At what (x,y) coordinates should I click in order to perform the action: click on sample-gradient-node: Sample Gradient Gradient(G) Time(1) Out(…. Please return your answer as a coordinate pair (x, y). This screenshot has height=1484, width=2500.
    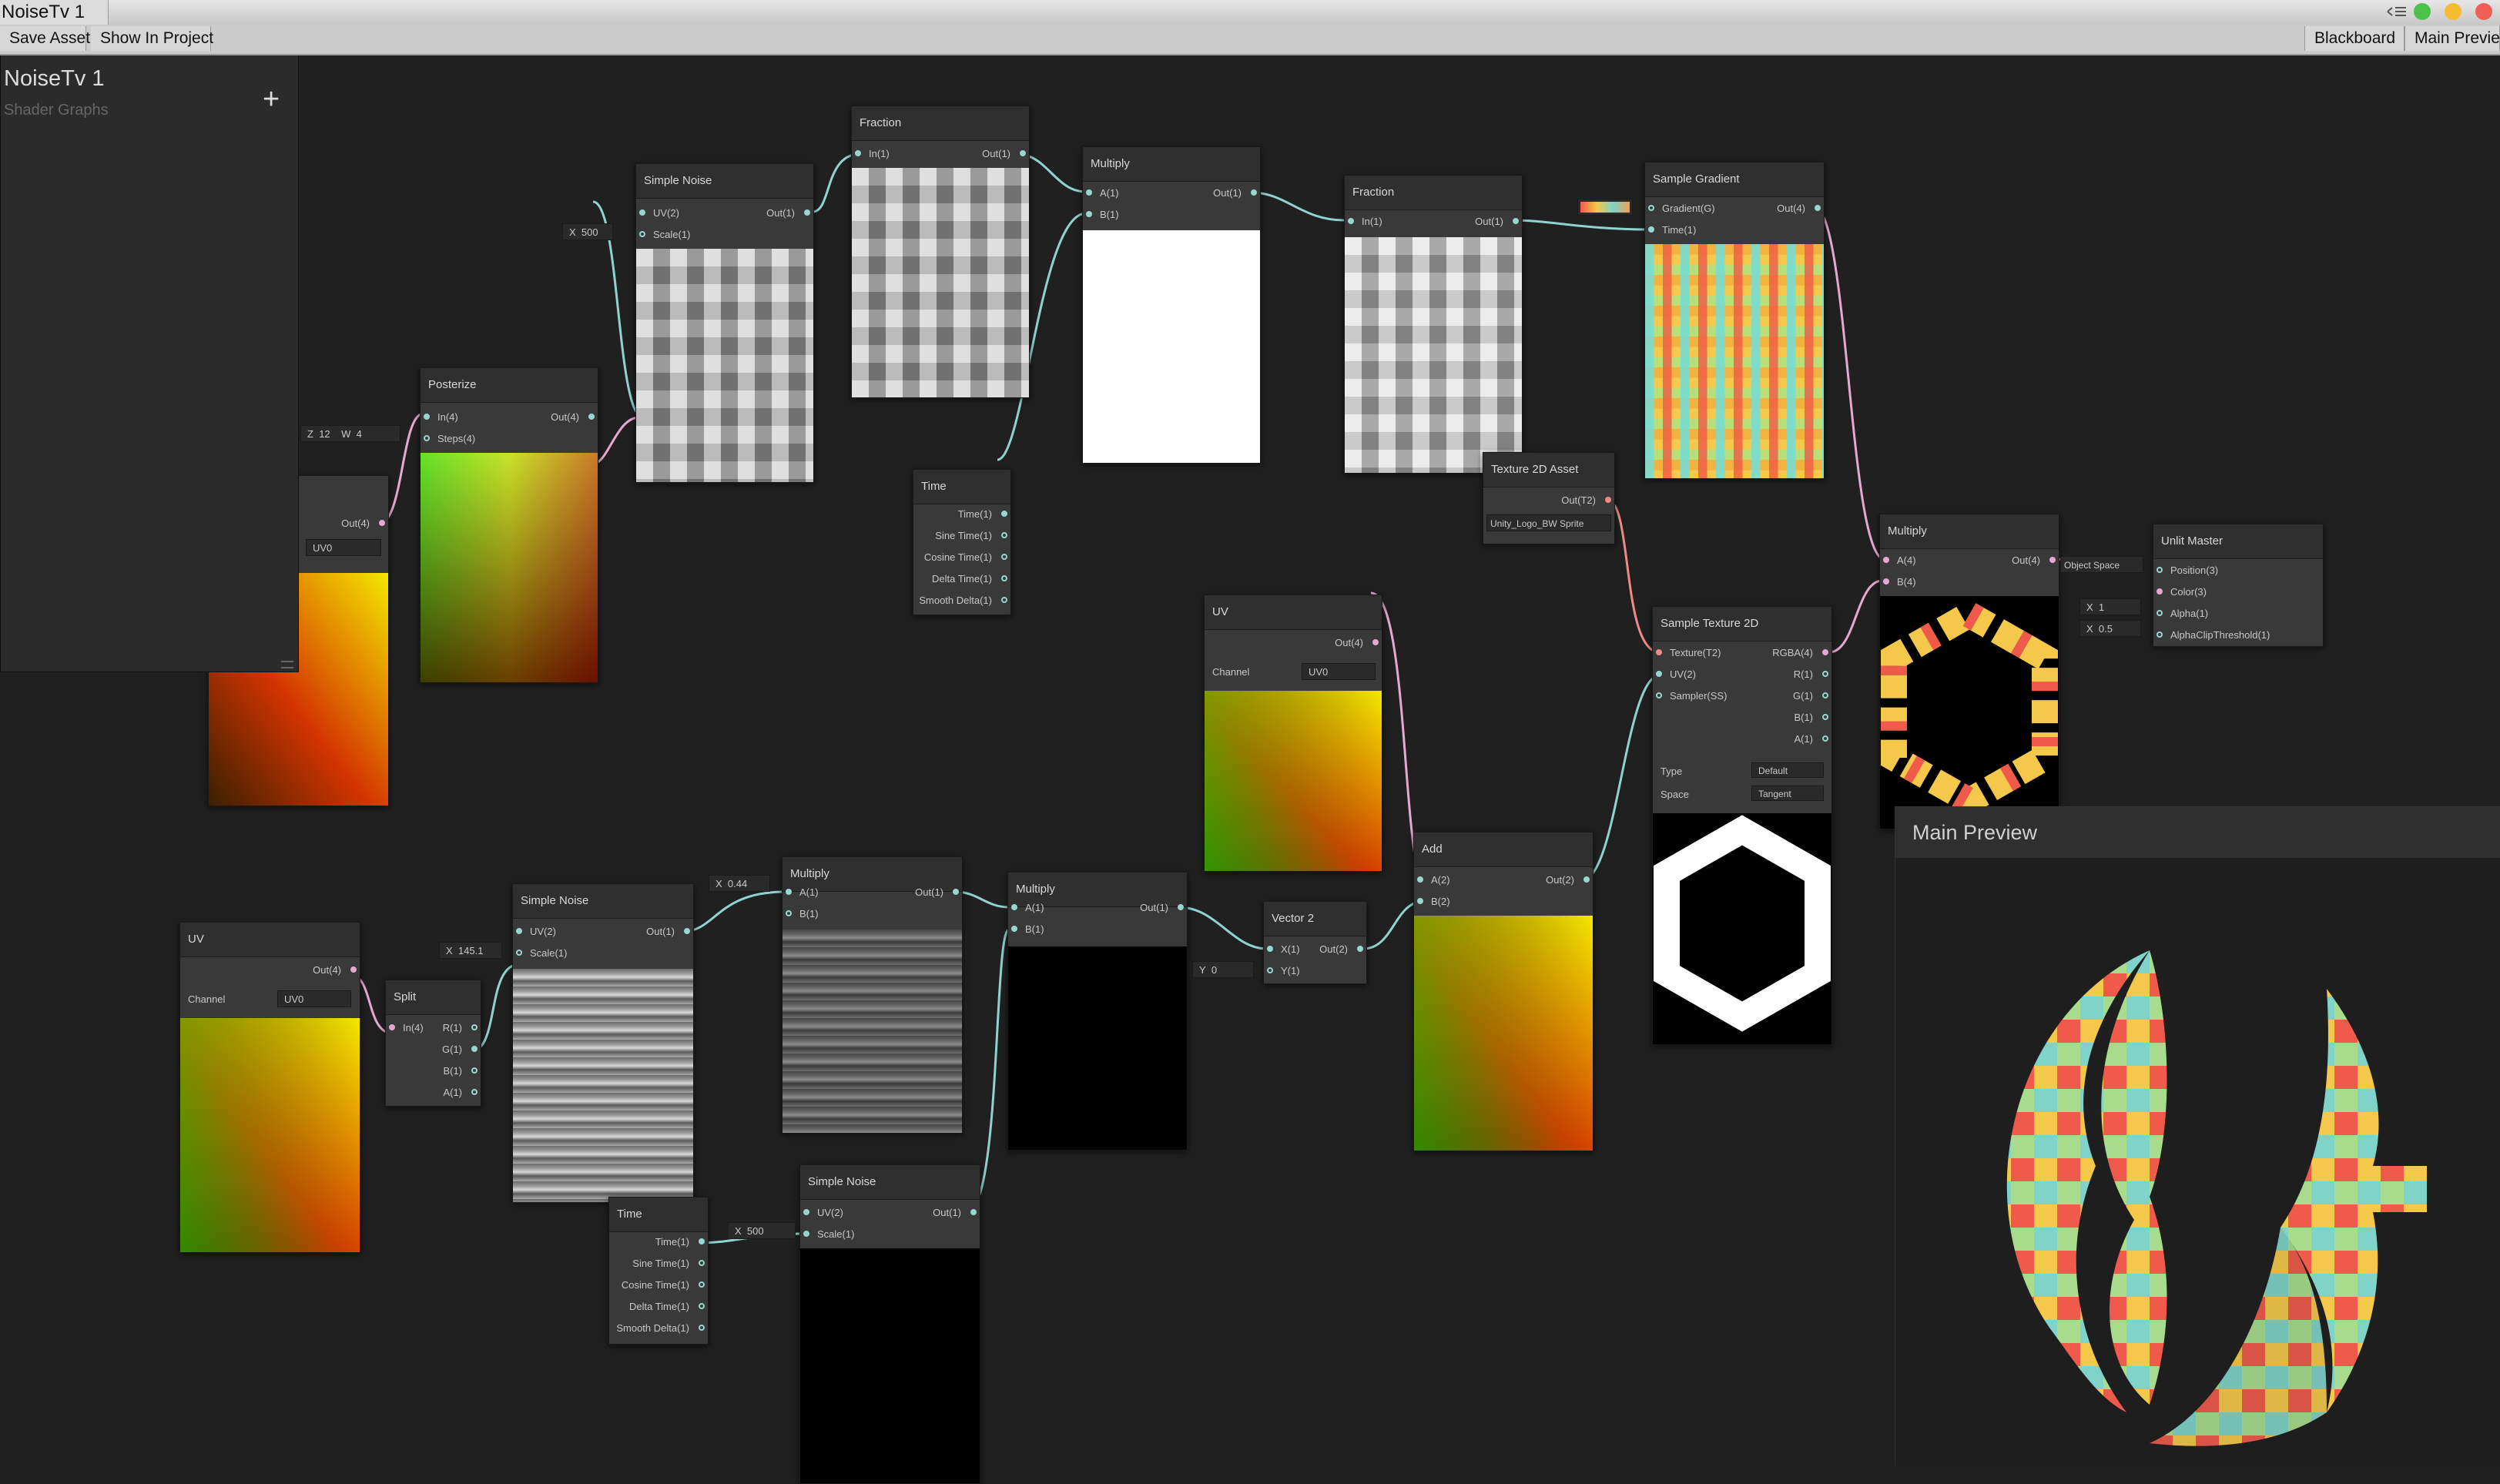
    Looking at the image, I should click on (1734, 320).